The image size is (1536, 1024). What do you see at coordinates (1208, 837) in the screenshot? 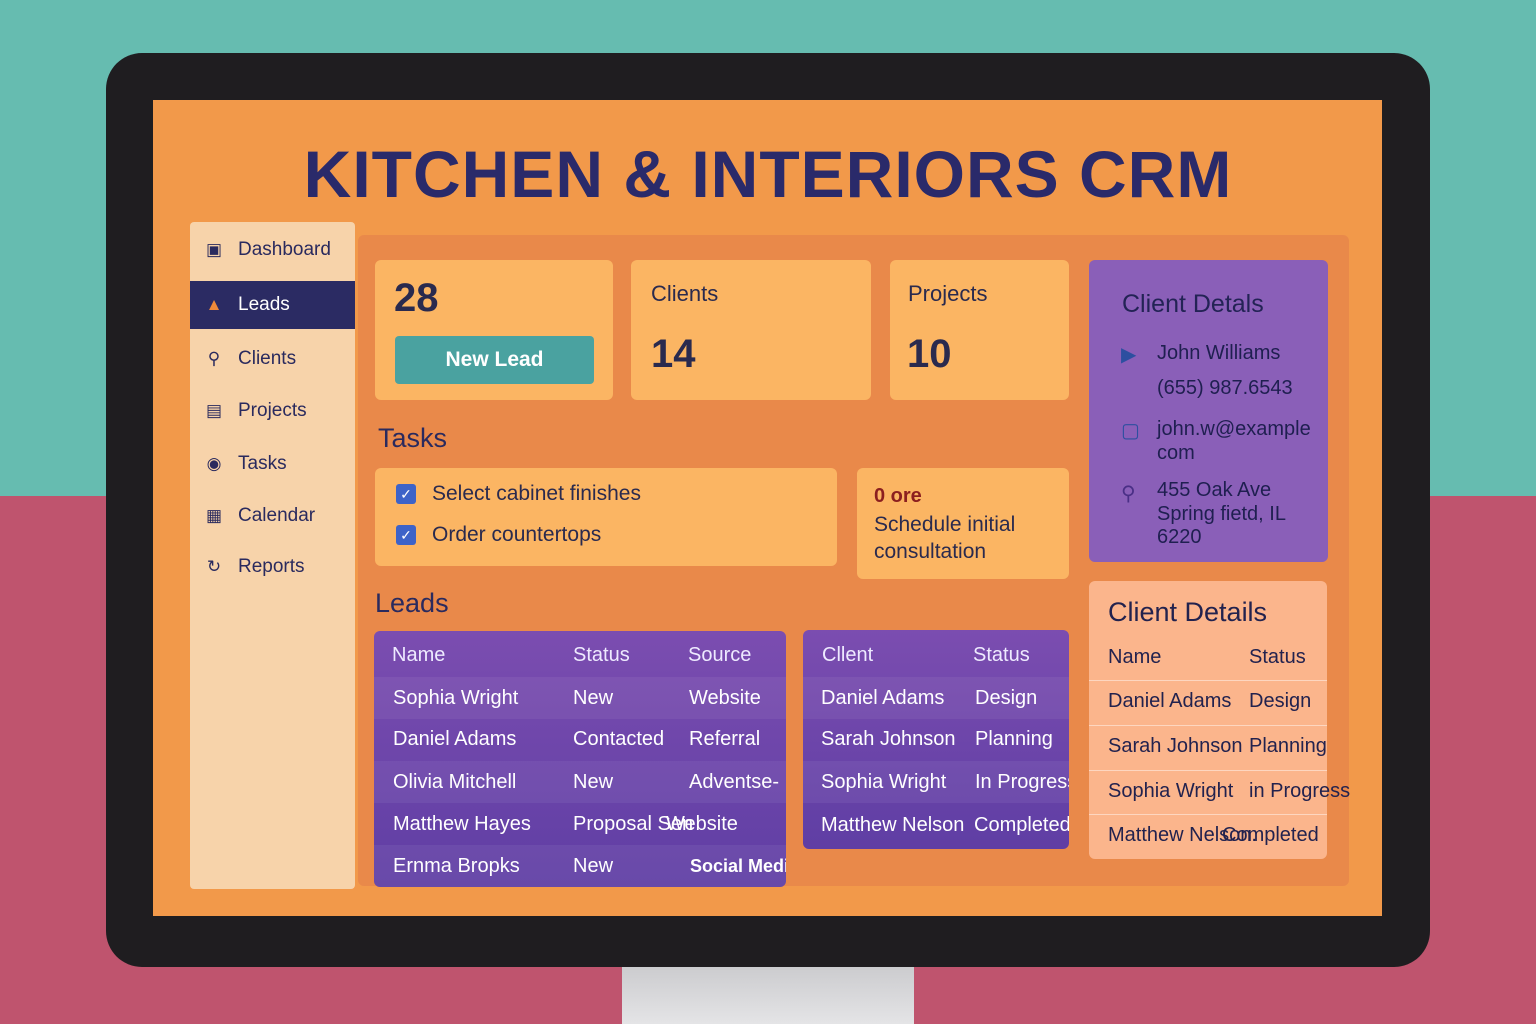
I see `table-row: Matthew Nelson. Completed` at bounding box center [1208, 837].